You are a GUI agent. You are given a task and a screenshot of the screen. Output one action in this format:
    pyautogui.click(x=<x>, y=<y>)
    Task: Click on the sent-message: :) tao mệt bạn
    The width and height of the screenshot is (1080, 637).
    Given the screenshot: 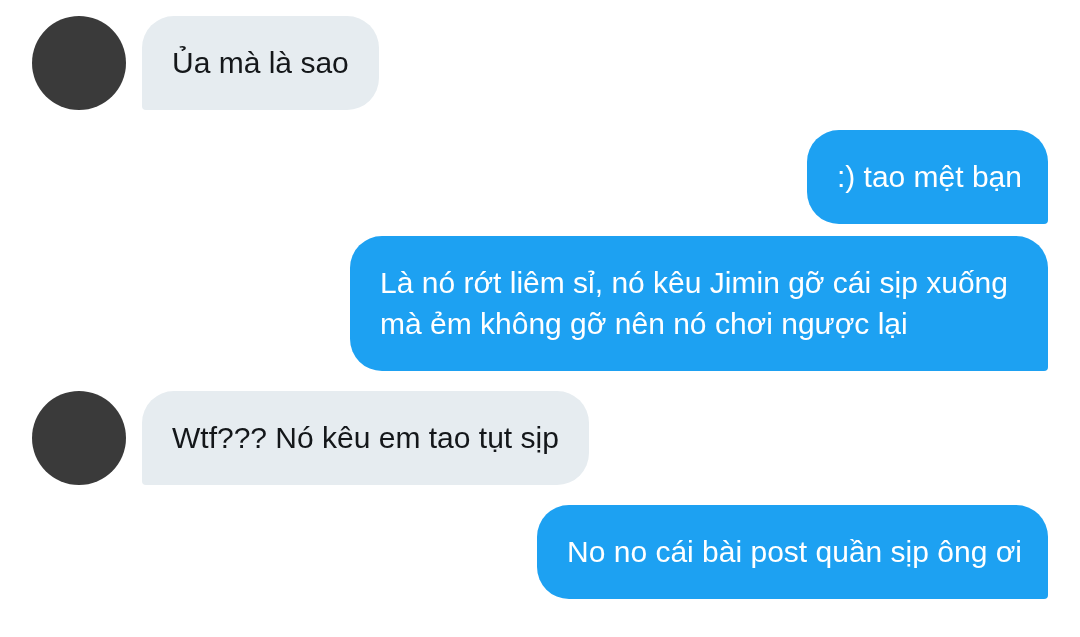 What is the action you would take?
    pyautogui.click(x=927, y=177)
    